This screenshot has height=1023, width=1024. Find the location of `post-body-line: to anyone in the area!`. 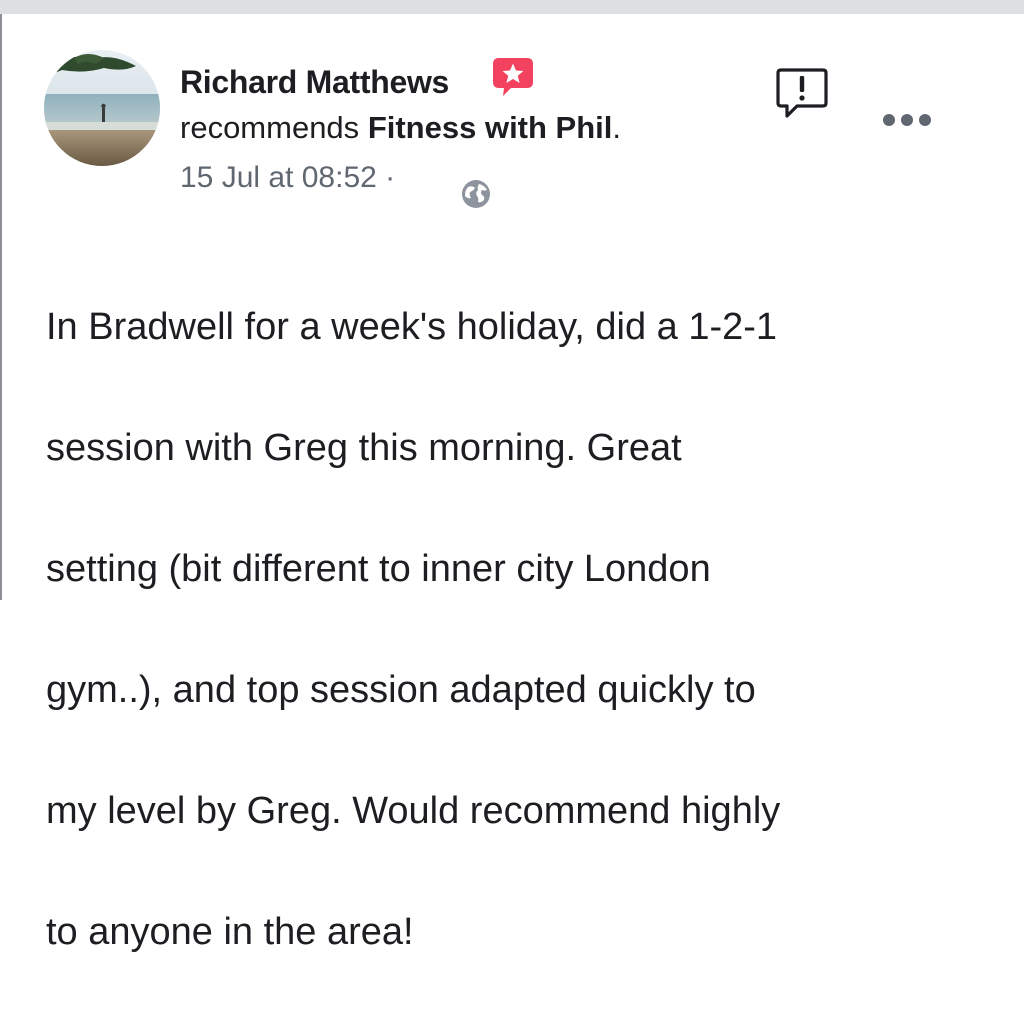

post-body-line: to anyone in the area! is located at coordinates (230, 931).